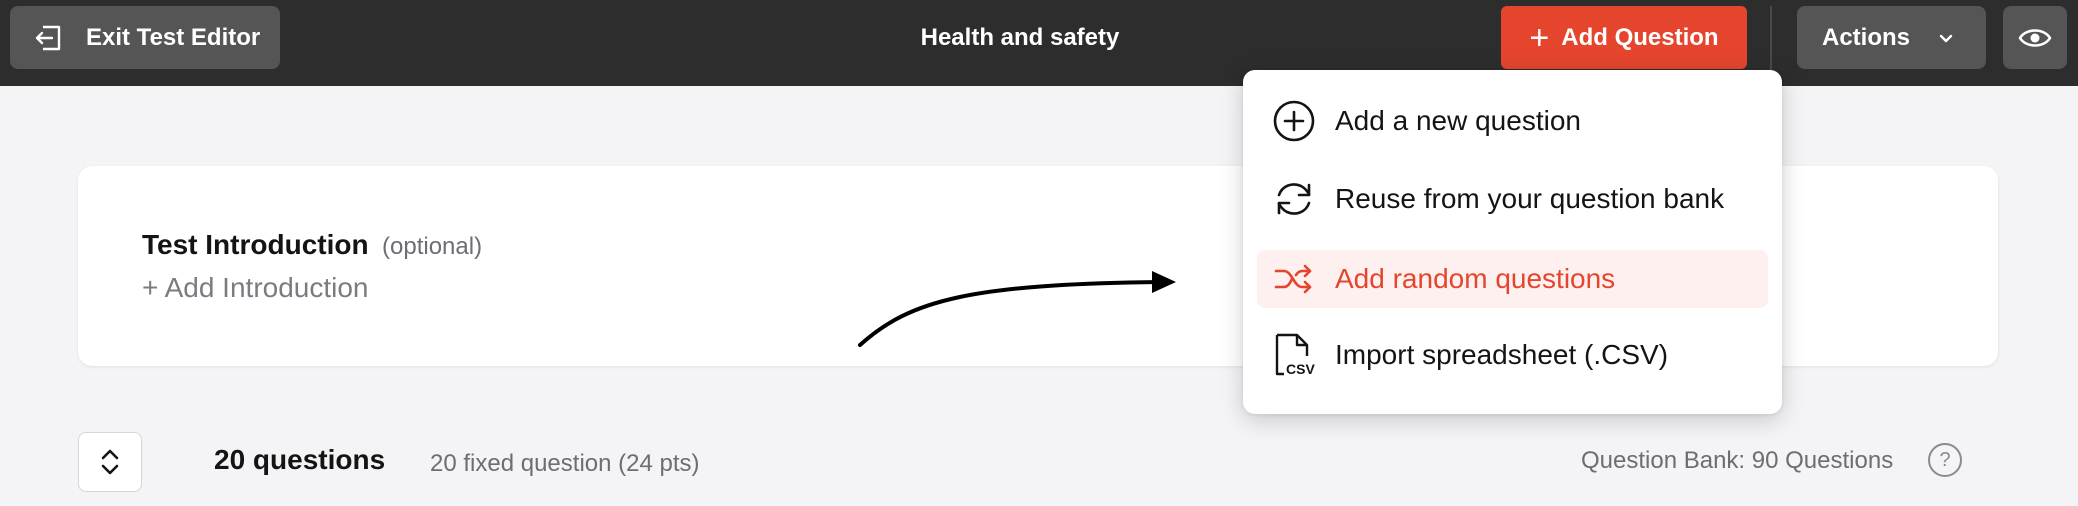  I want to click on menu-item-add-new-question: Add a new question, so click(1512, 121).